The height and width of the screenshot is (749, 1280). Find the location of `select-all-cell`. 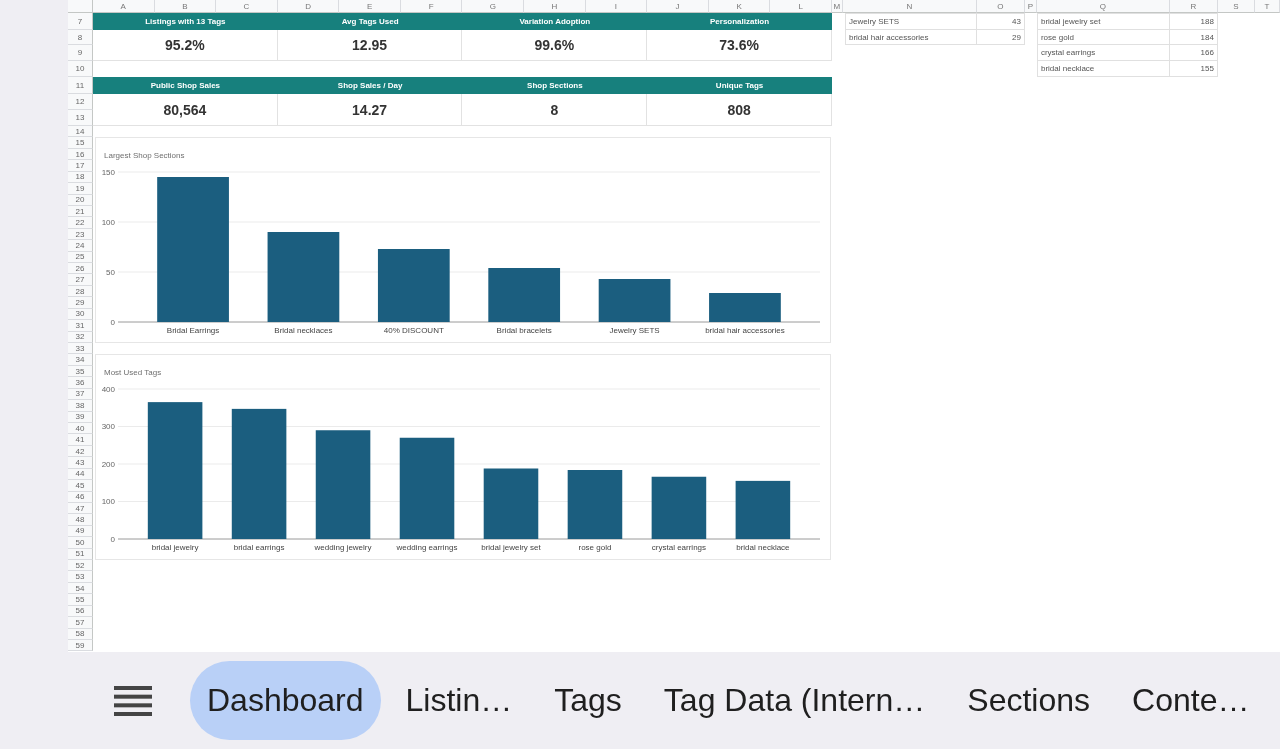

select-all-cell is located at coordinates (80, 6).